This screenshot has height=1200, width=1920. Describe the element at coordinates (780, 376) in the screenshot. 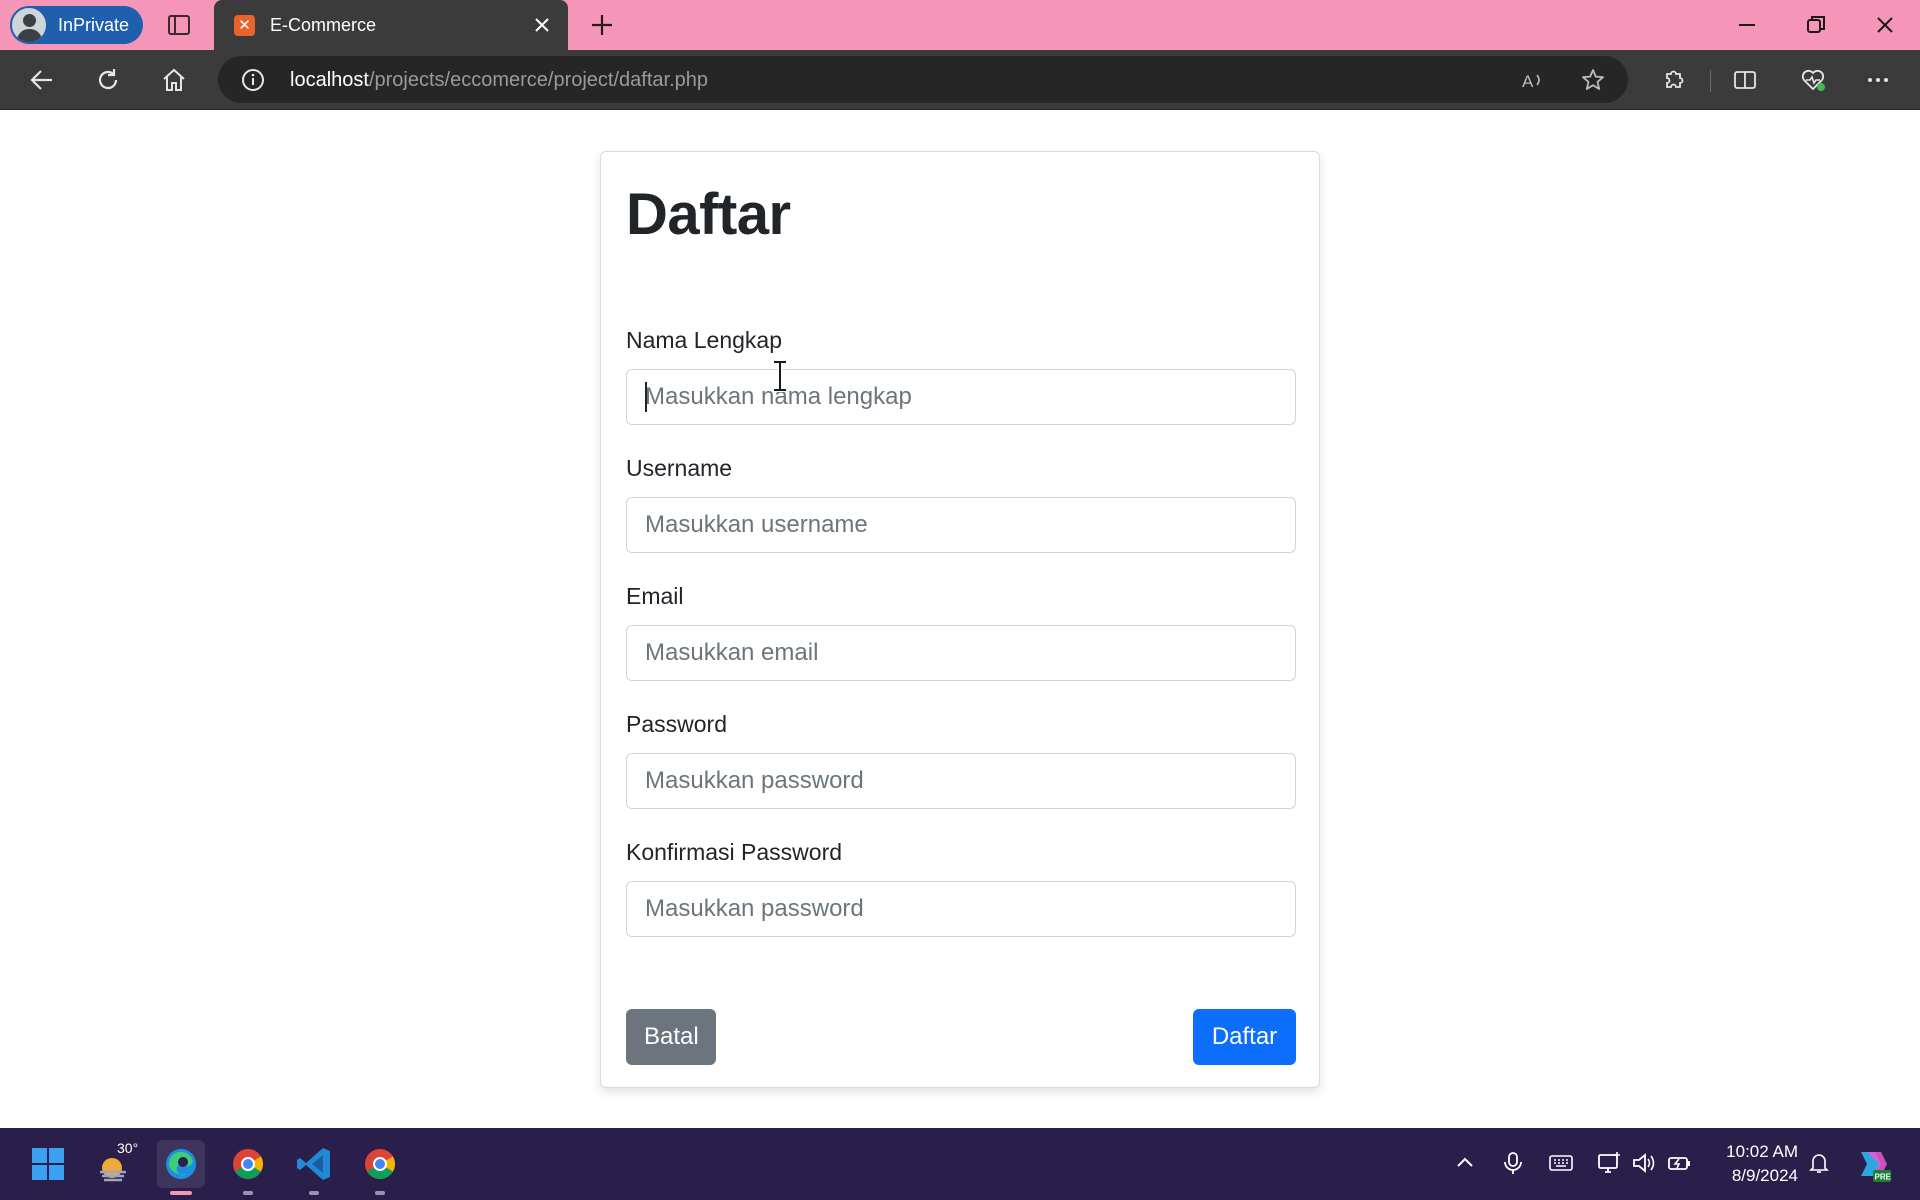

I see `ibeam-cursor-icon` at that location.